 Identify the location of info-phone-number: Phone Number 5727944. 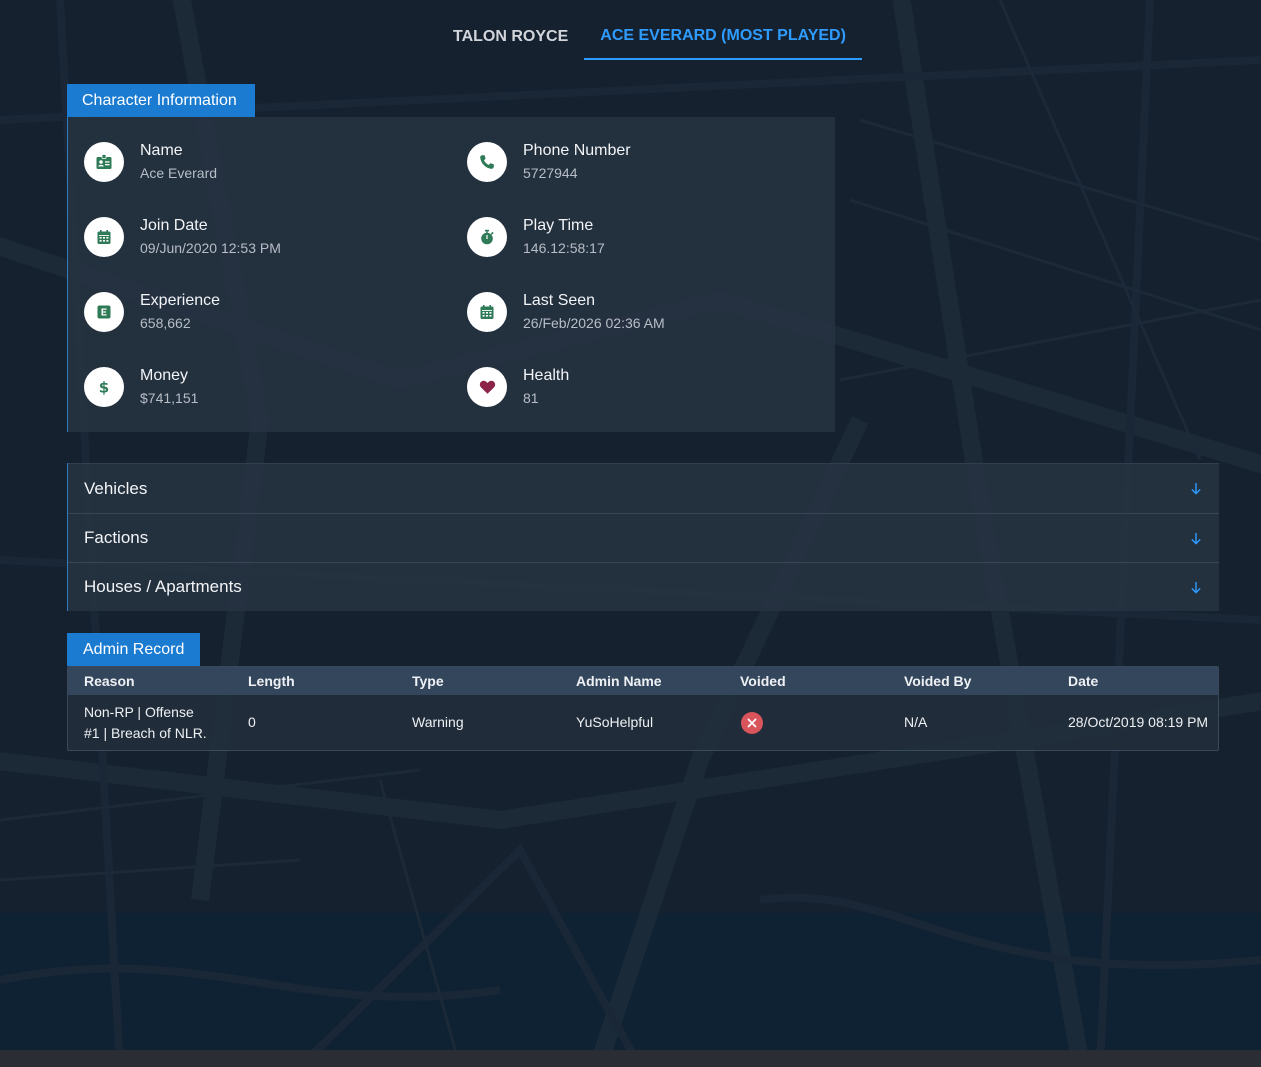
(549, 162).